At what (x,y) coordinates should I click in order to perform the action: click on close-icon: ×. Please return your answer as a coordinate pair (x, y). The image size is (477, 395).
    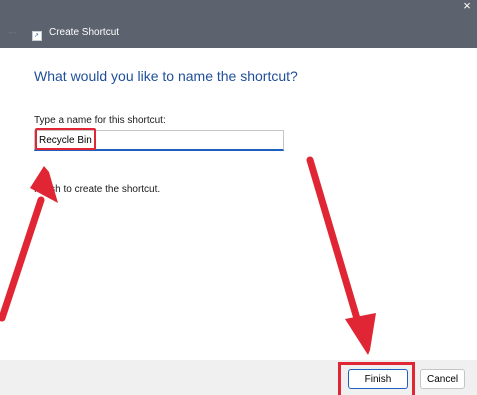
    Looking at the image, I should click on (467, 7).